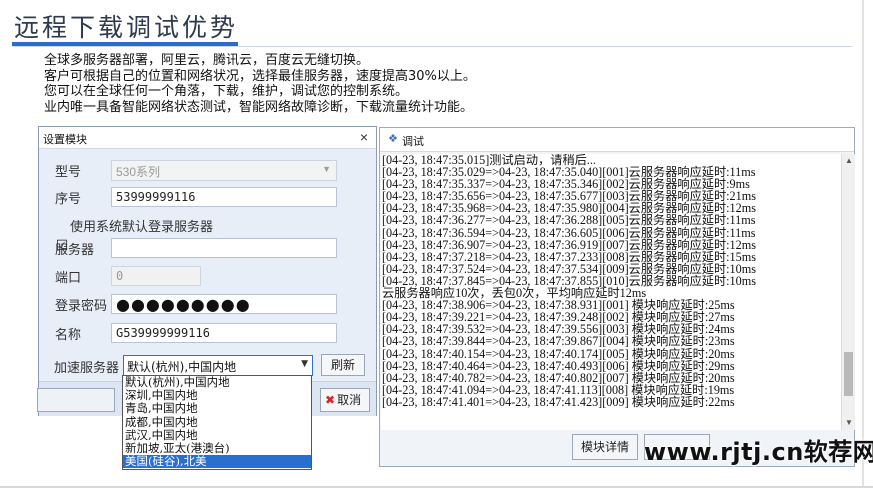 The image size is (873, 494). What do you see at coordinates (126, 27) in the screenshot?
I see `section-heading: 远程下载调试优势` at bounding box center [126, 27].